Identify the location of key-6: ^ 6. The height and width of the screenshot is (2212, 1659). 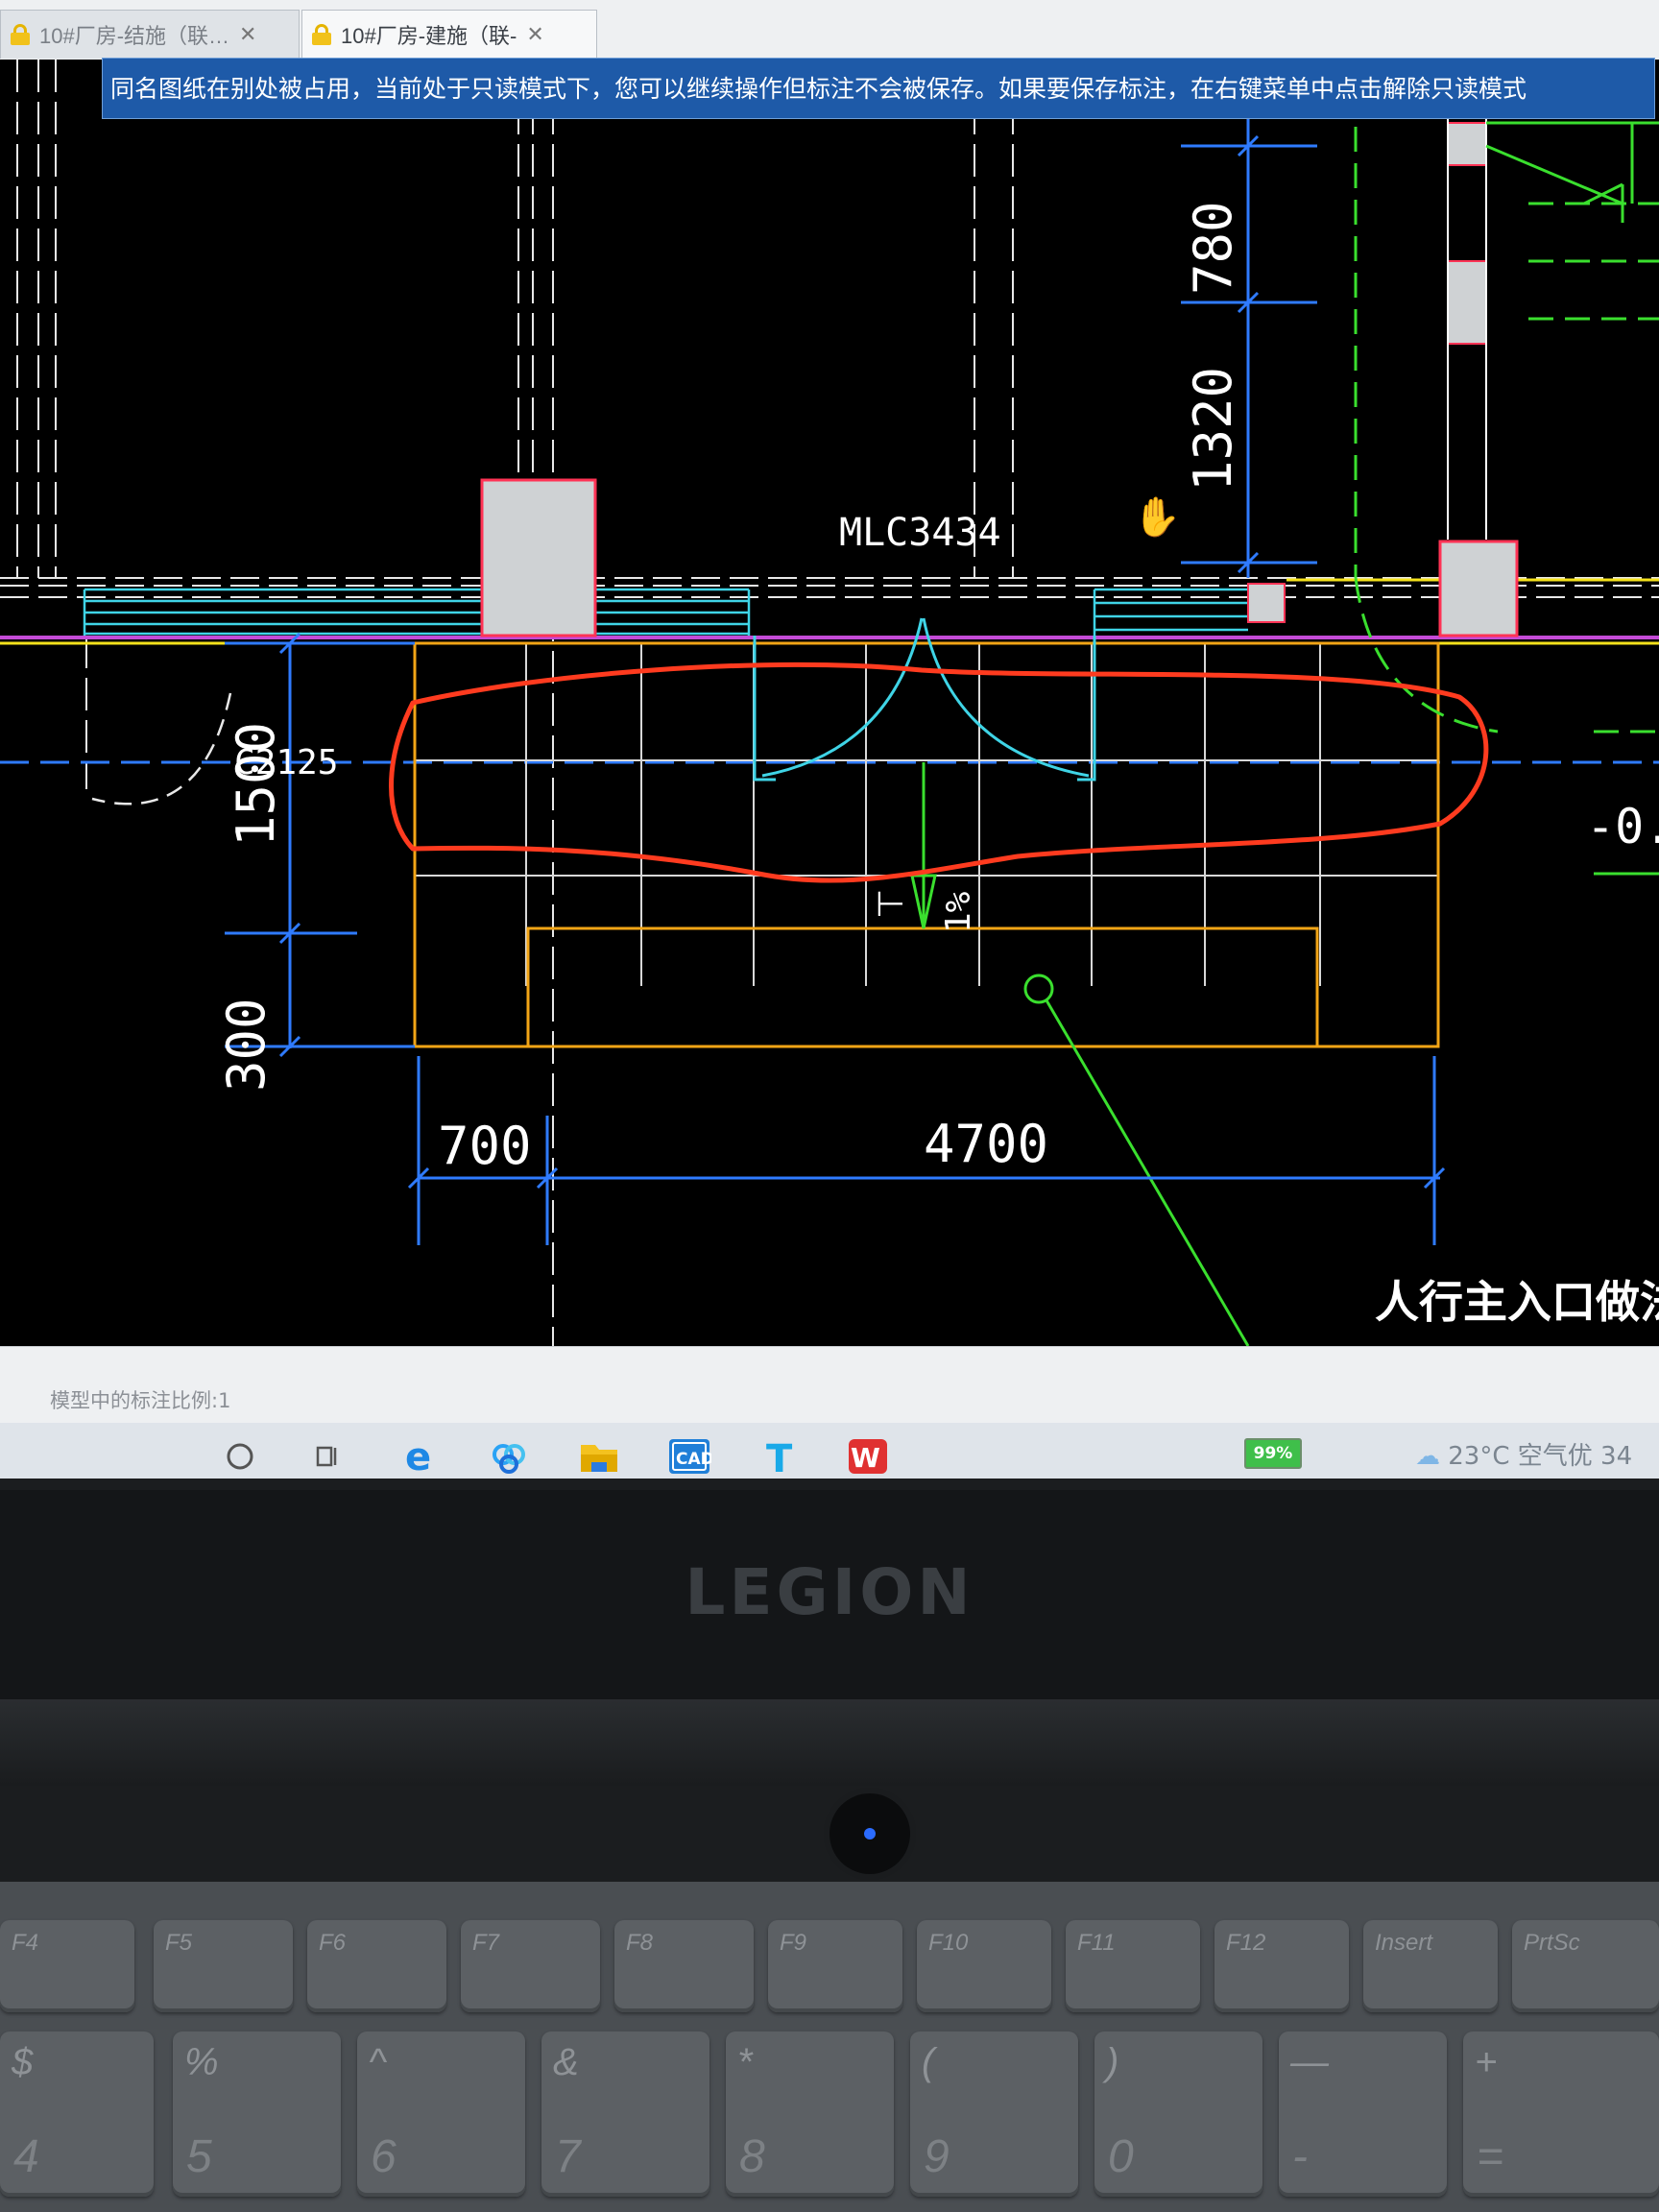
(441, 2114).